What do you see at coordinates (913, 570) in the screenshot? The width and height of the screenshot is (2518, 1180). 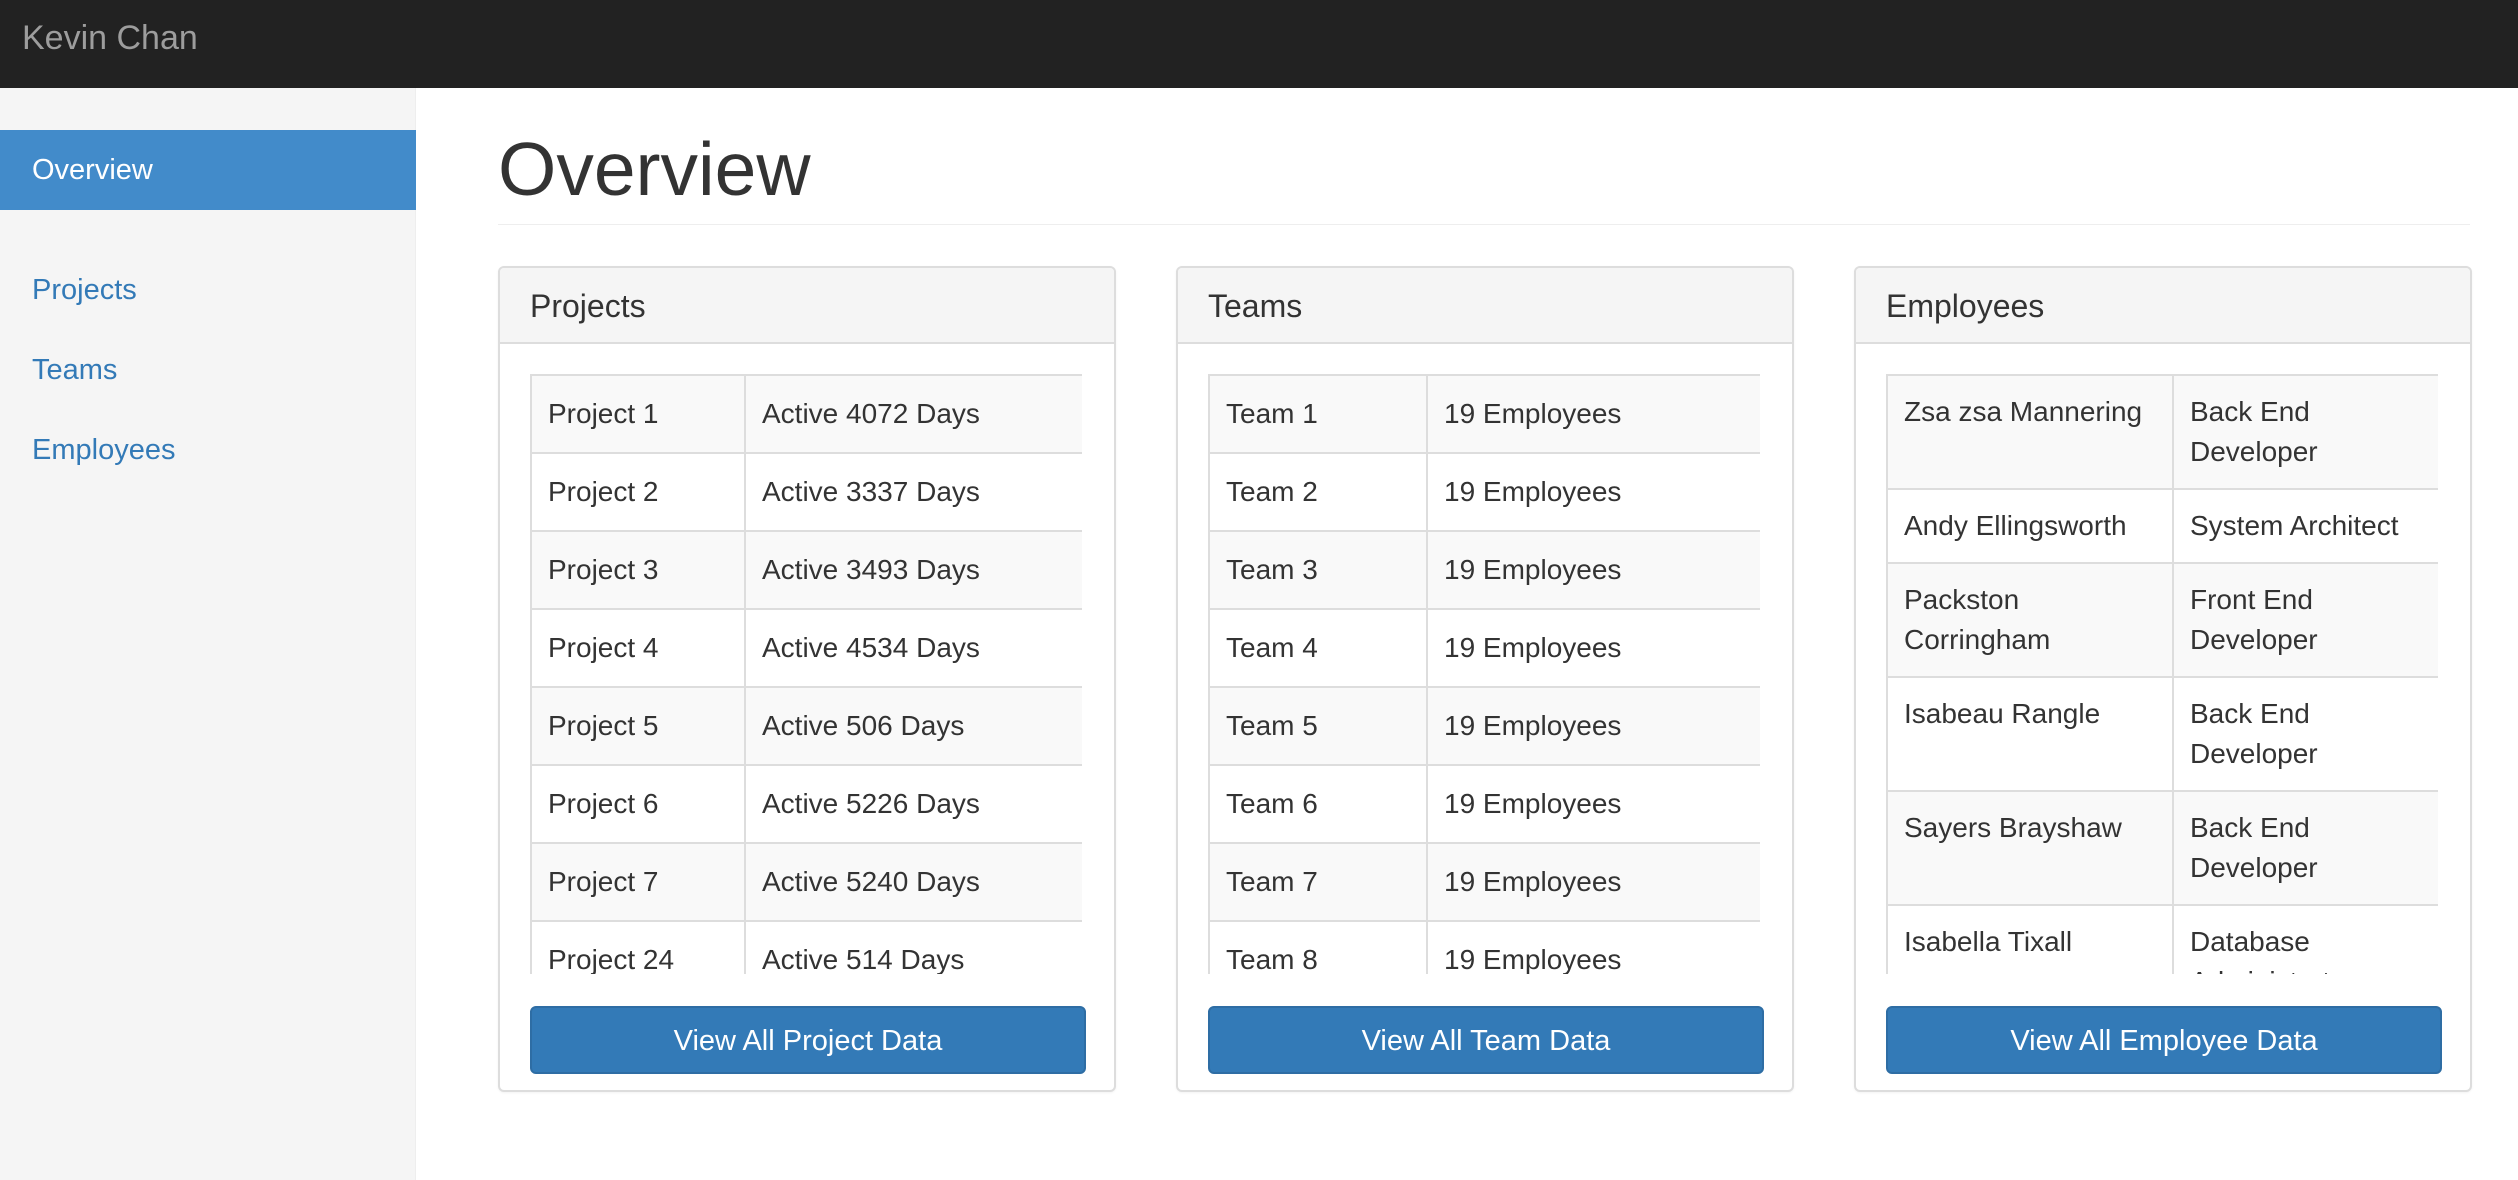 I see `project-active-days-cell: Active 3493 Days` at bounding box center [913, 570].